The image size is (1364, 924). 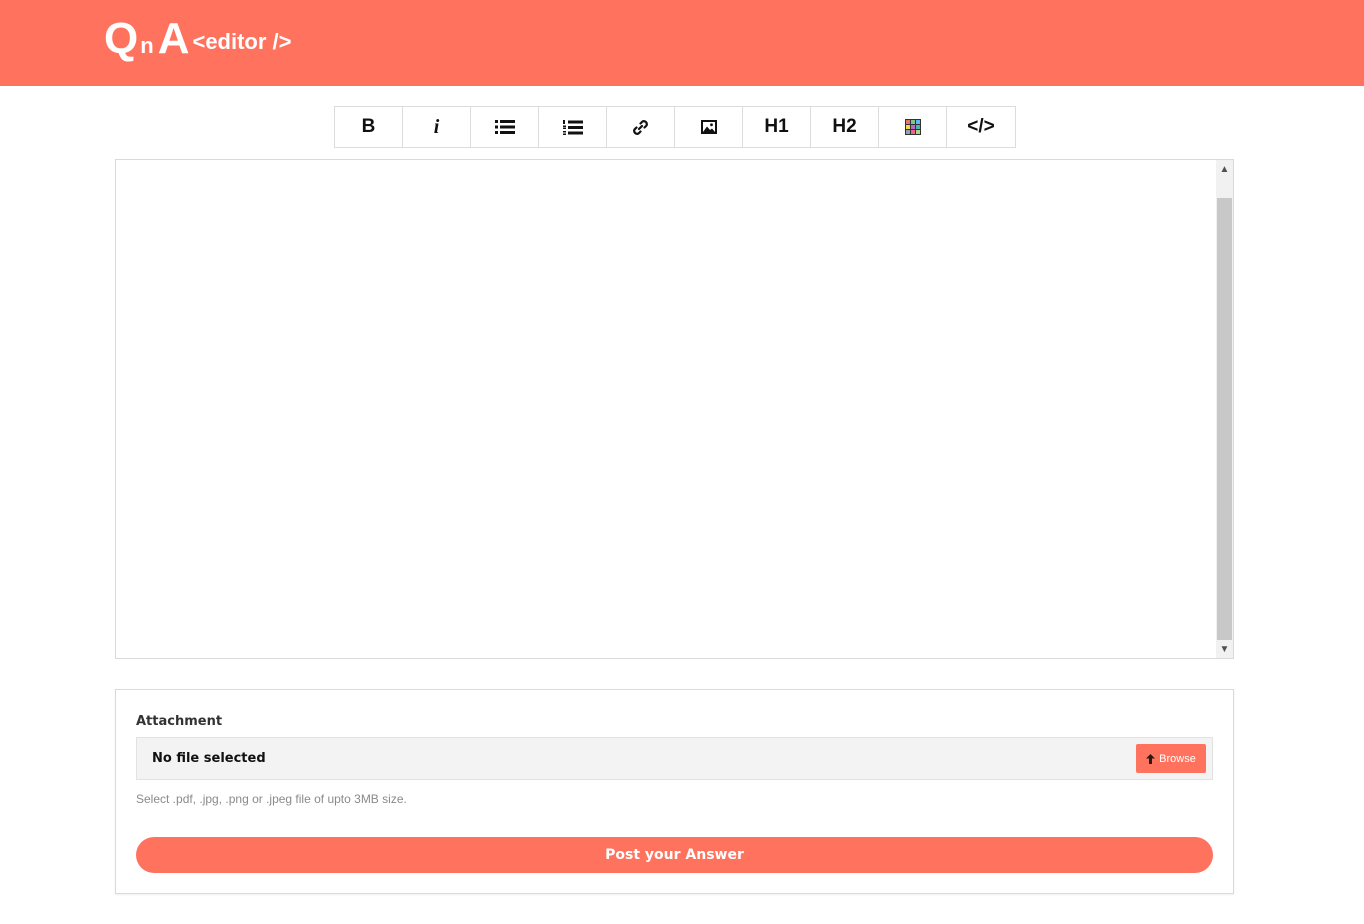 I want to click on code-icon: </>, so click(x=981, y=126).